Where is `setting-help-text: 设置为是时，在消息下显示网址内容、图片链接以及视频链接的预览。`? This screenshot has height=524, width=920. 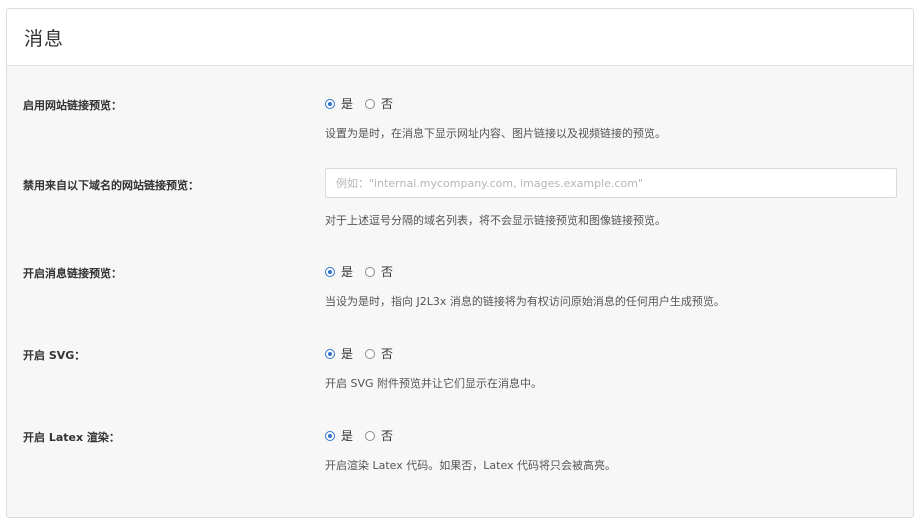
setting-help-text: 设置为是时，在消息下显示网址内容、图片链接以及视频链接的预览。 is located at coordinates (495, 133).